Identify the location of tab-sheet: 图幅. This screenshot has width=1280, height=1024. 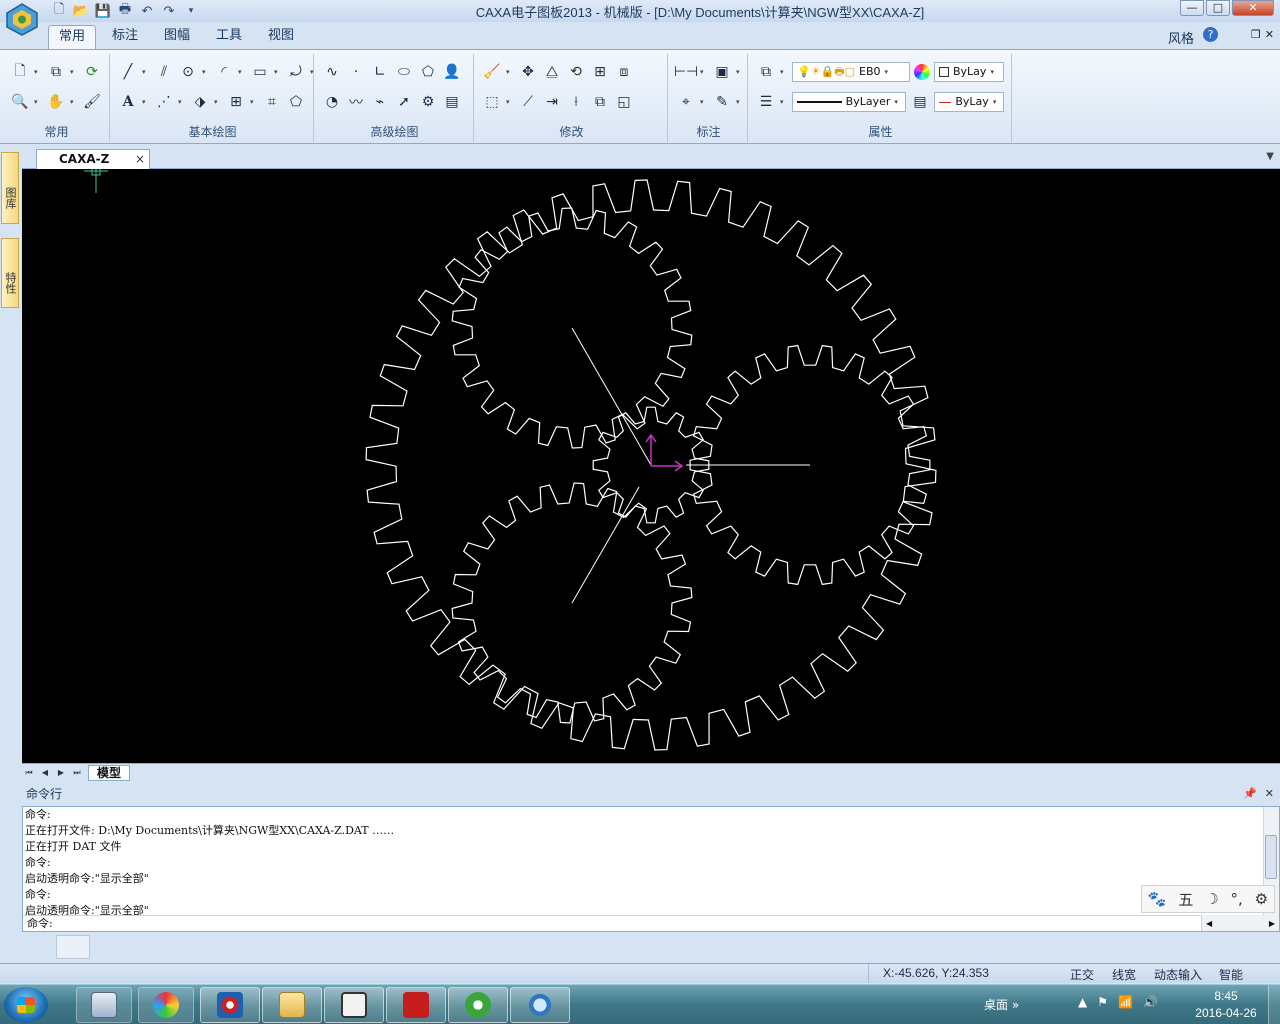
(177, 37).